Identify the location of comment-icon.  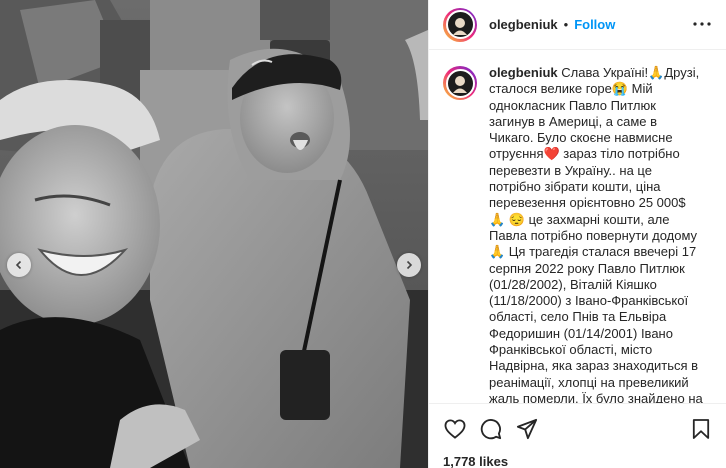
(491, 428).